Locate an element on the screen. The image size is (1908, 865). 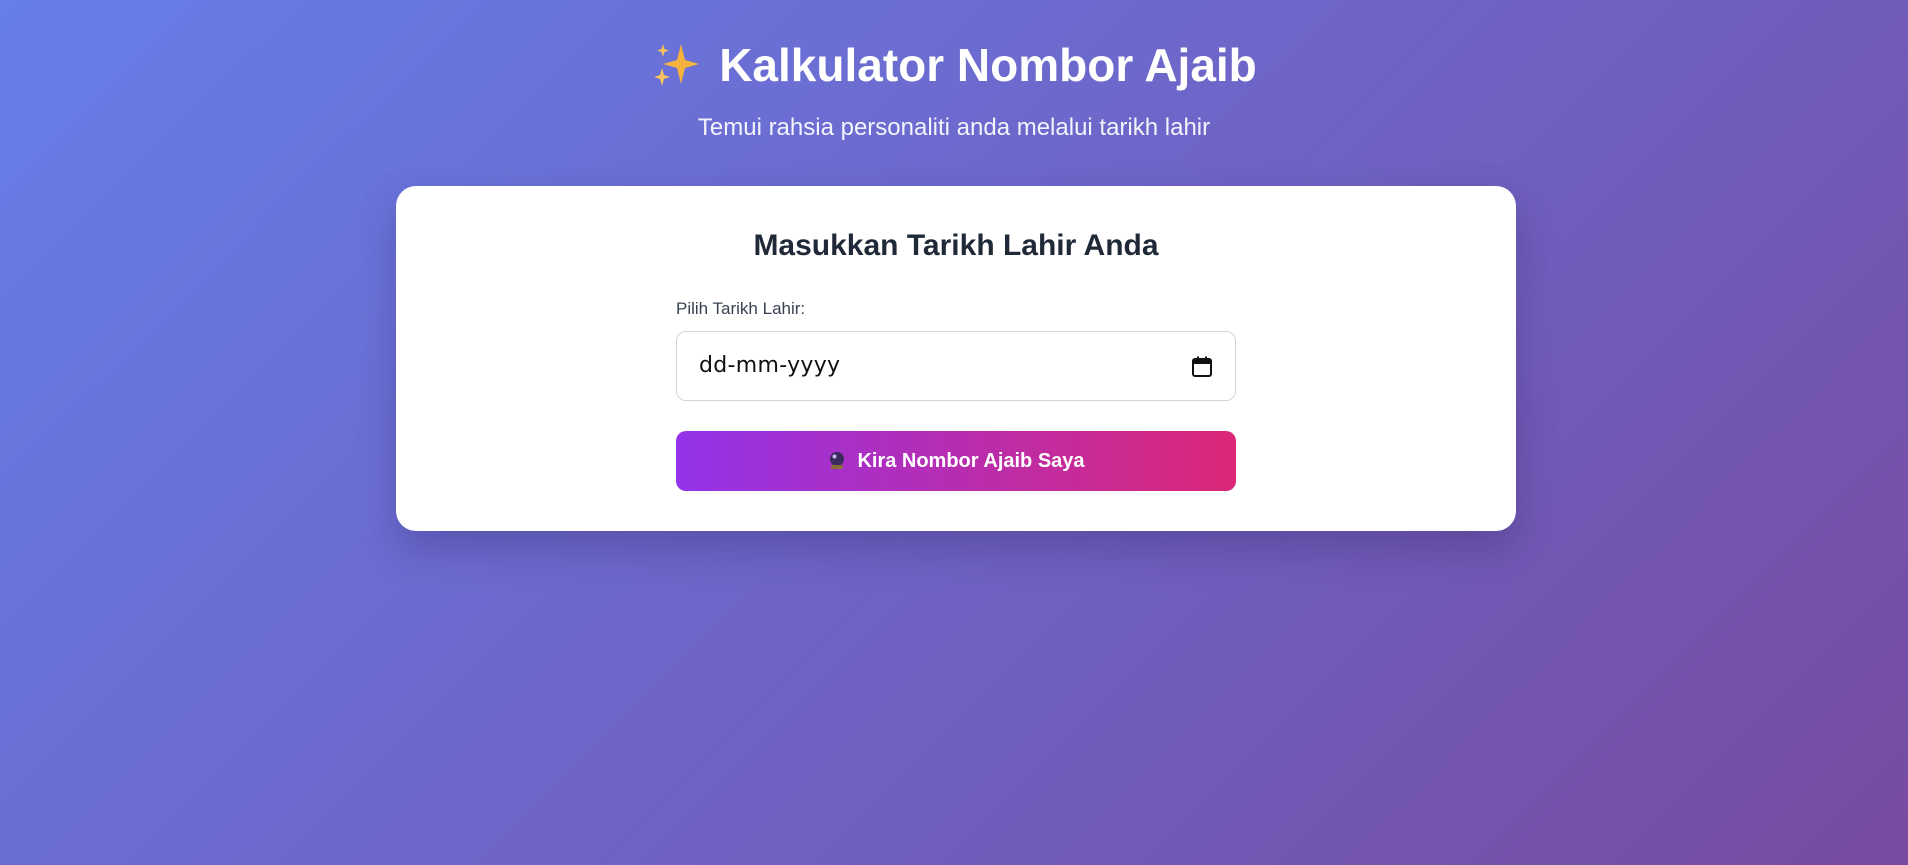
birthdate-label: Pilih Tarikh Lahir: is located at coordinates (741, 308).